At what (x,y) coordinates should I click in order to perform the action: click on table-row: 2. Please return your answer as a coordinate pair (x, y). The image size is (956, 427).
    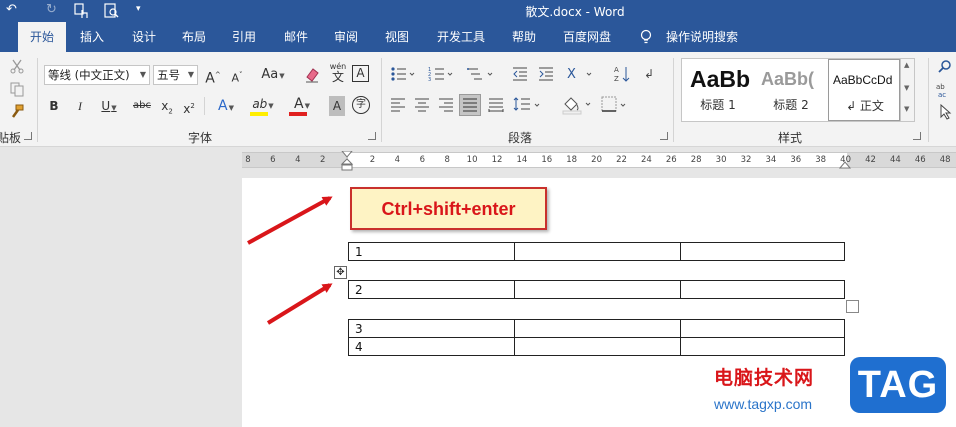
    Looking at the image, I should click on (596, 289).